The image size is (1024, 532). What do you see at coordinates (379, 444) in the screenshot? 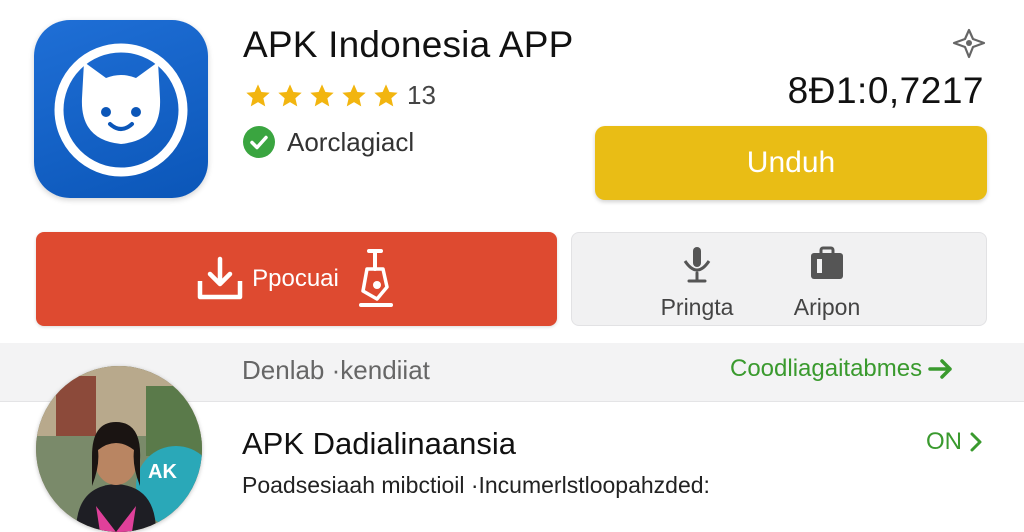
I see `list-item-title: APK Dadialinaansia` at bounding box center [379, 444].